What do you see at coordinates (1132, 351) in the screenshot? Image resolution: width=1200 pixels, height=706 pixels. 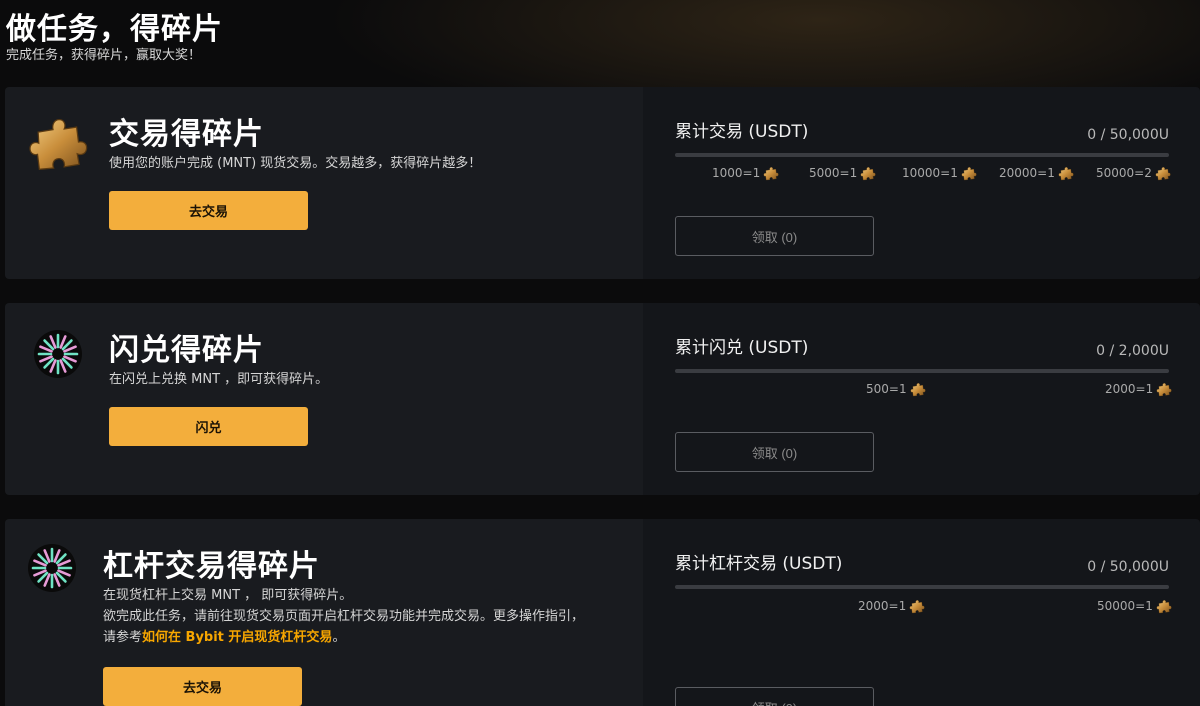 I see `progress-value: 0 / 2,000U` at bounding box center [1132, 351].